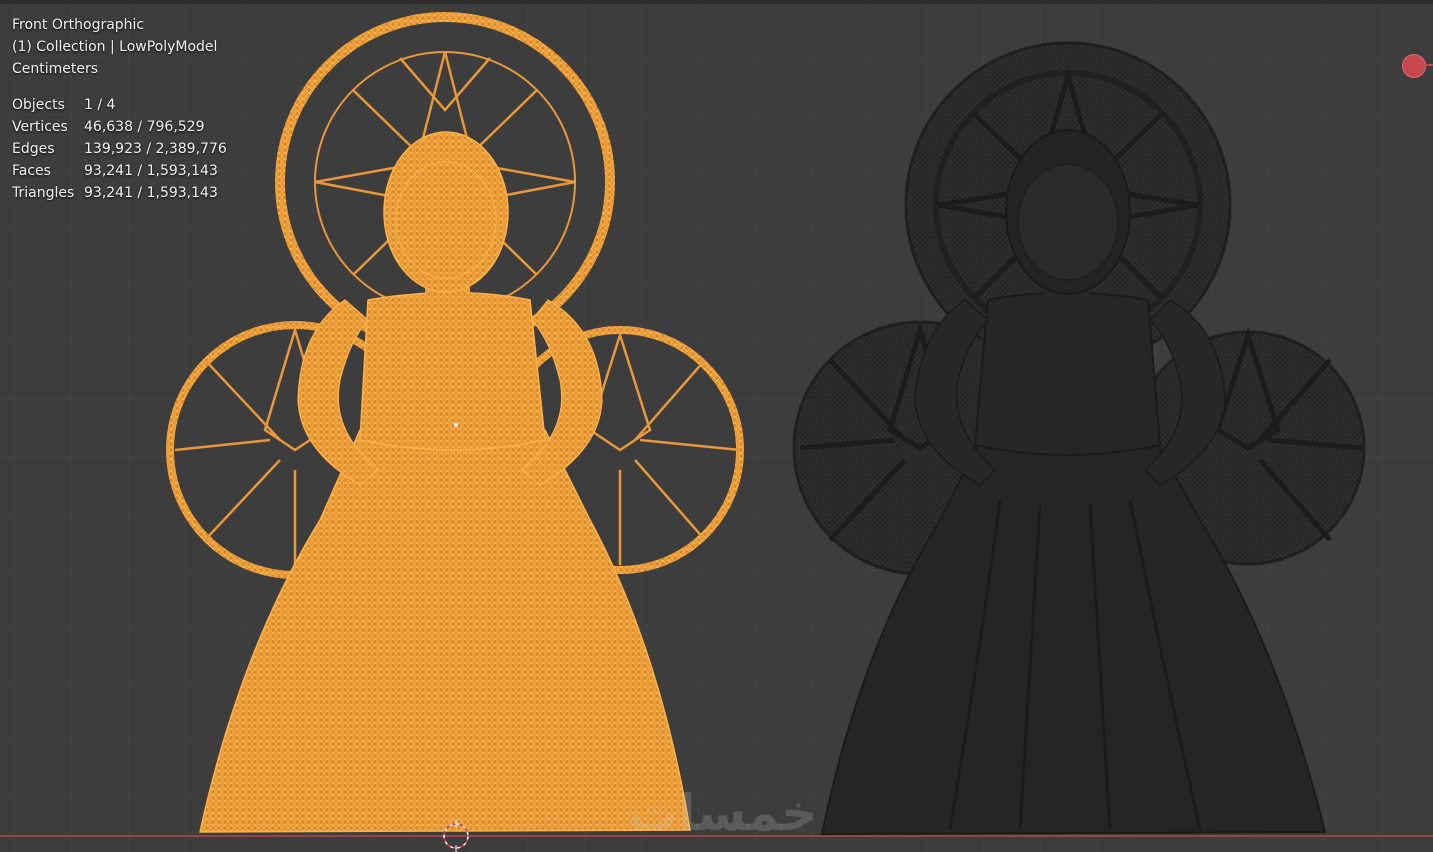 The height and width of the screenshot is (852, 1433). I want to click on viewport-header-edge, so click(716, 2).